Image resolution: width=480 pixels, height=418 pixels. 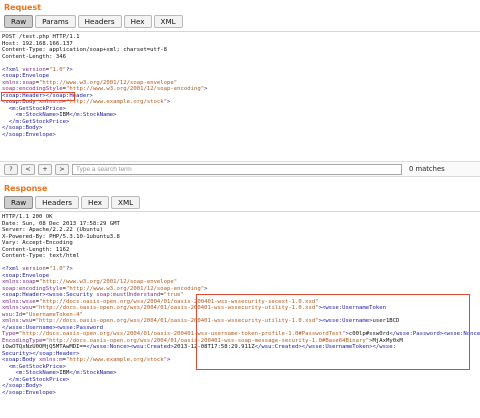 I want to click on code-token: "true", so click(x=173, y=295).